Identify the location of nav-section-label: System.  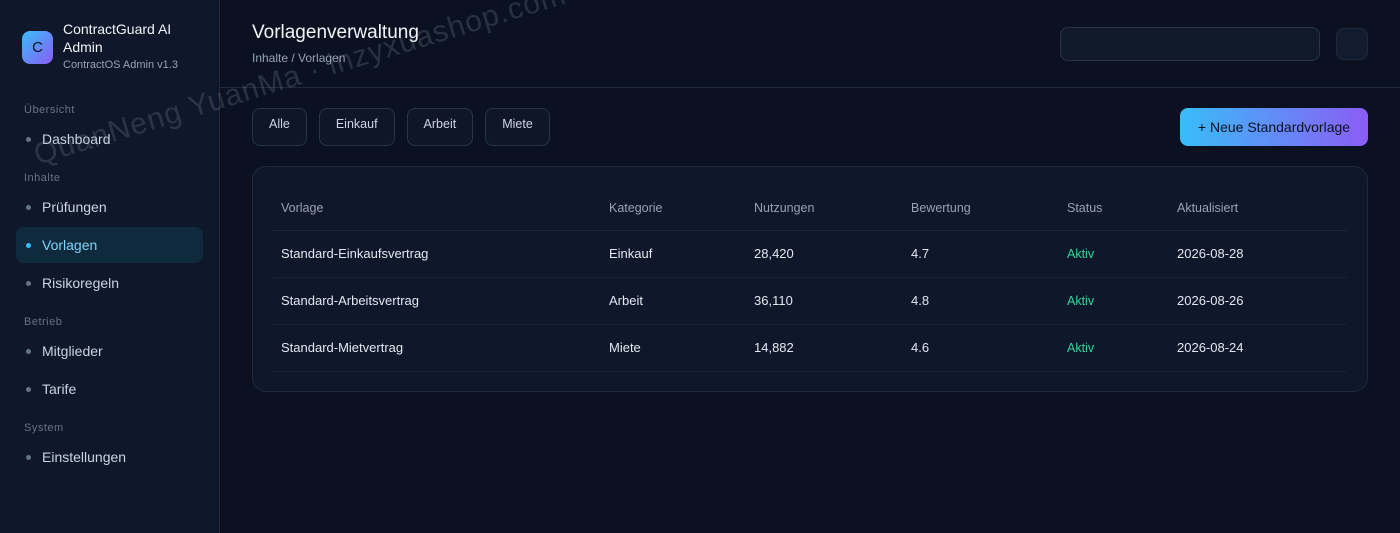
(44, 428).